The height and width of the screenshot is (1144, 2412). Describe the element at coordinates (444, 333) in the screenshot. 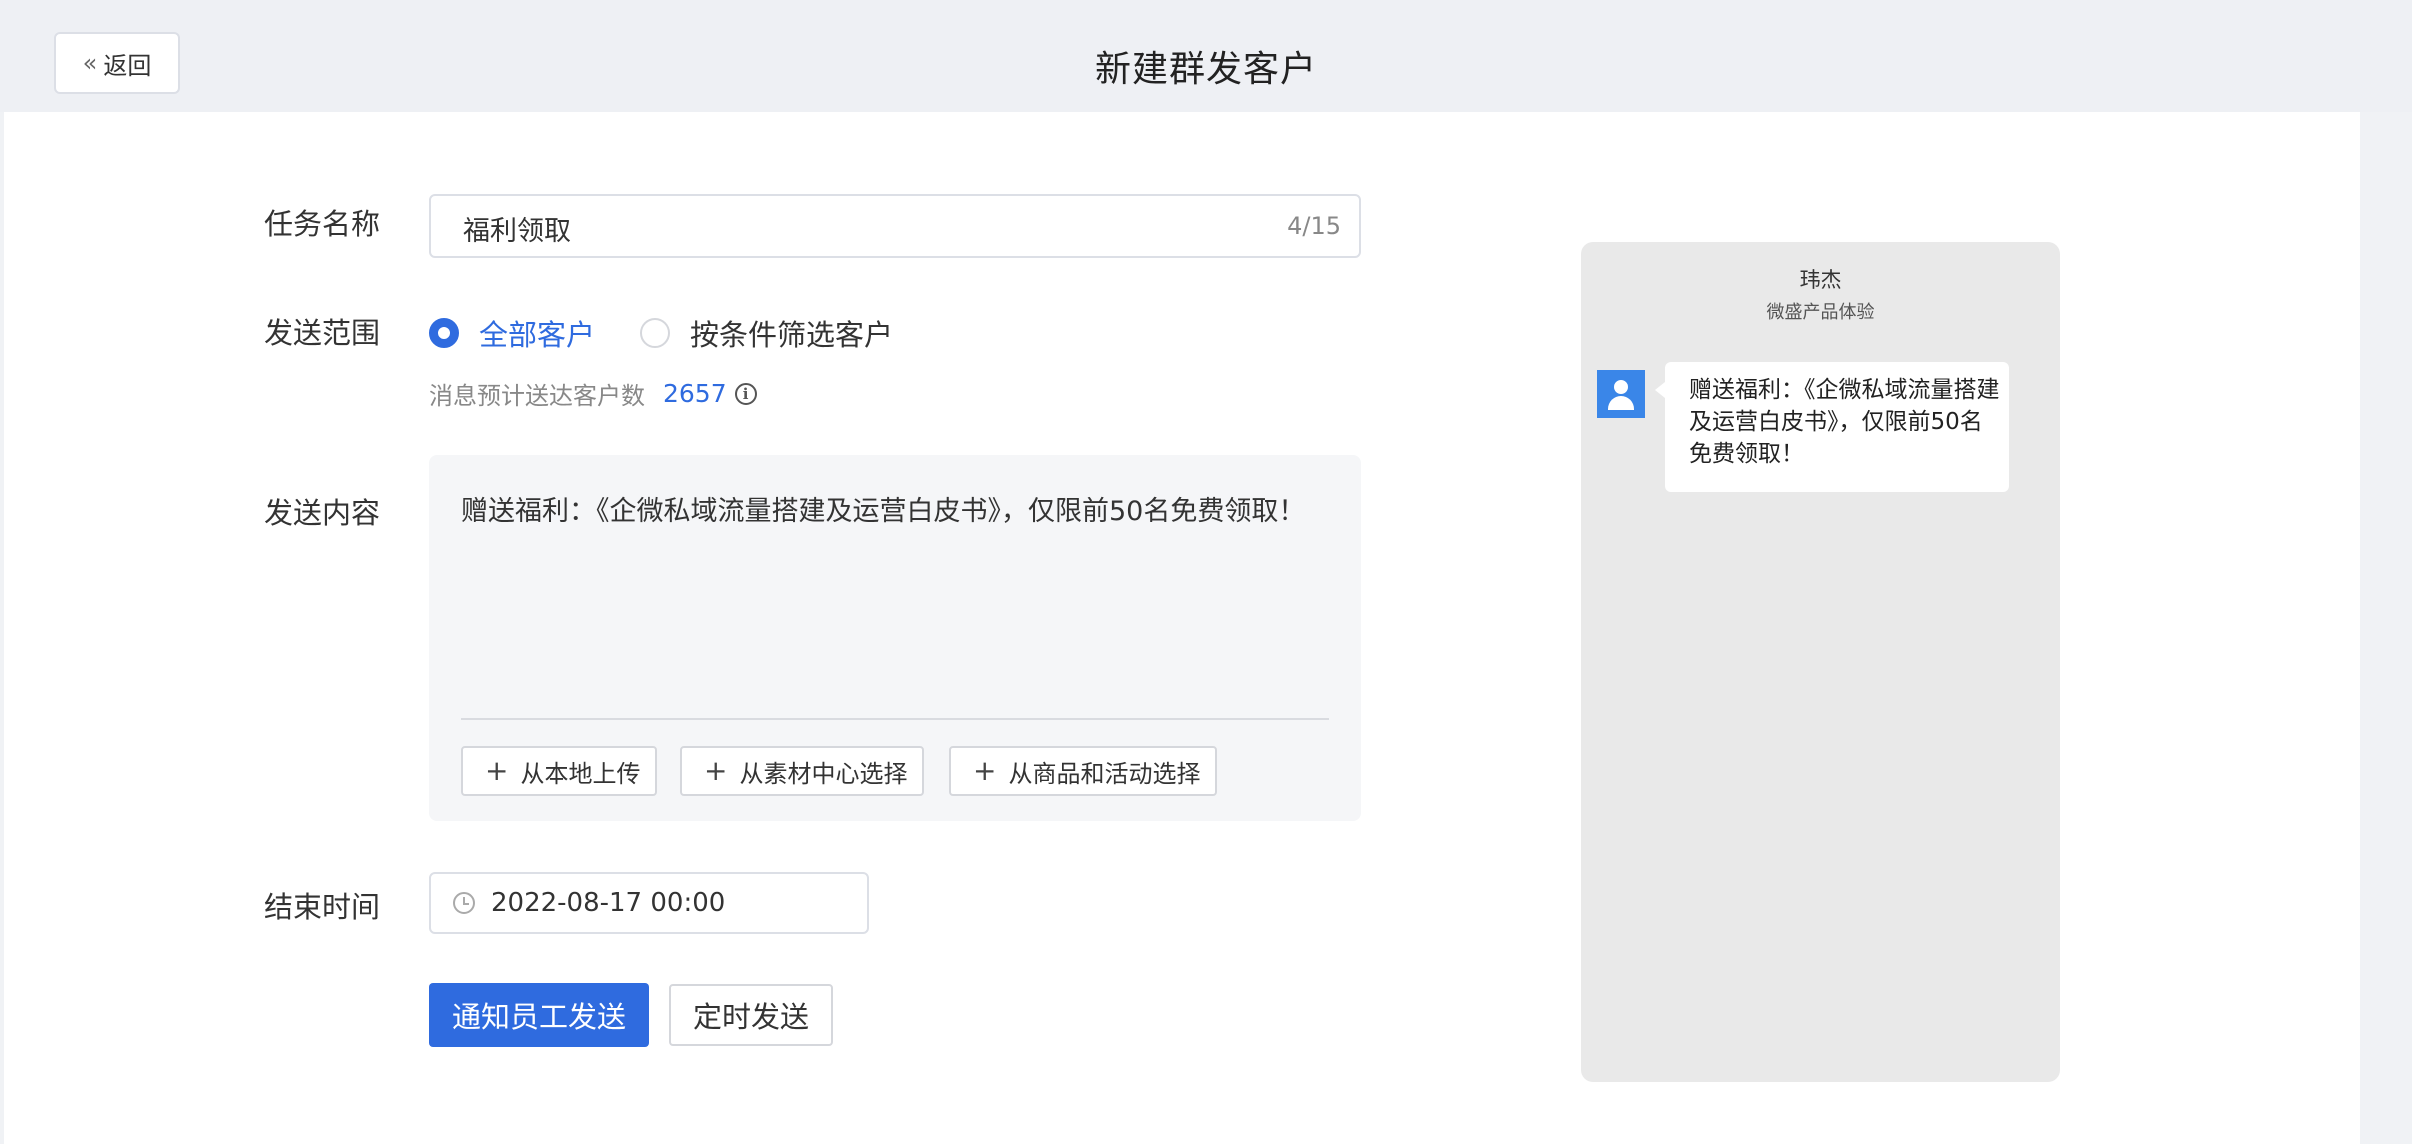

I see `radio-checked-icon` at that location.